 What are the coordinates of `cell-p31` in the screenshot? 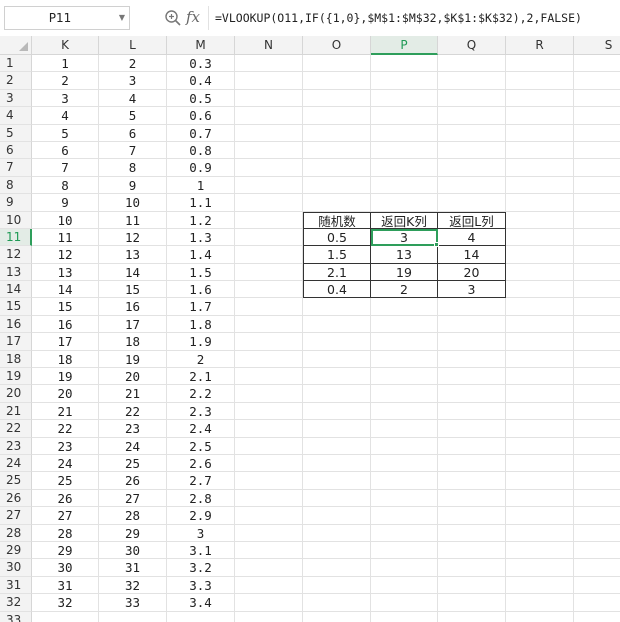 It's located at (404, 585).